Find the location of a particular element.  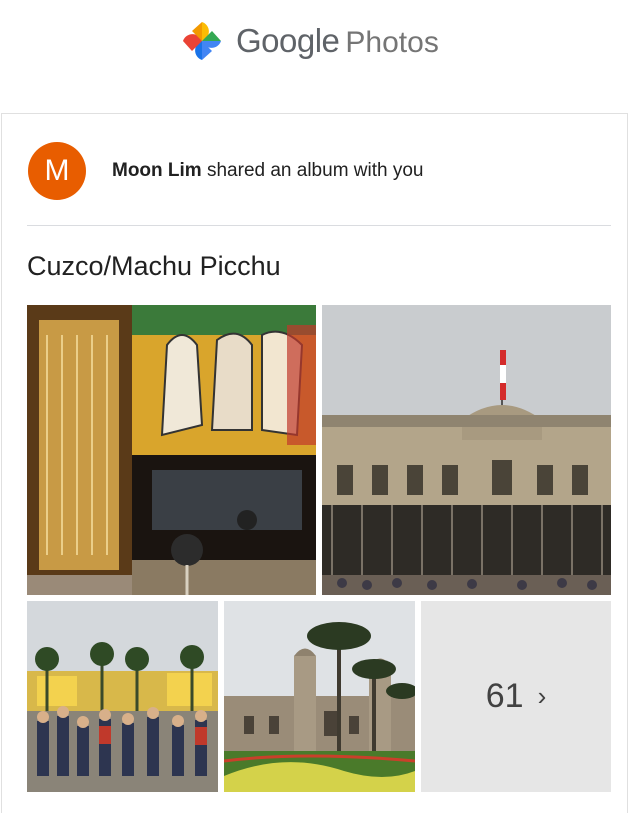

photo-cathedral is located at coordinates (319, 696).